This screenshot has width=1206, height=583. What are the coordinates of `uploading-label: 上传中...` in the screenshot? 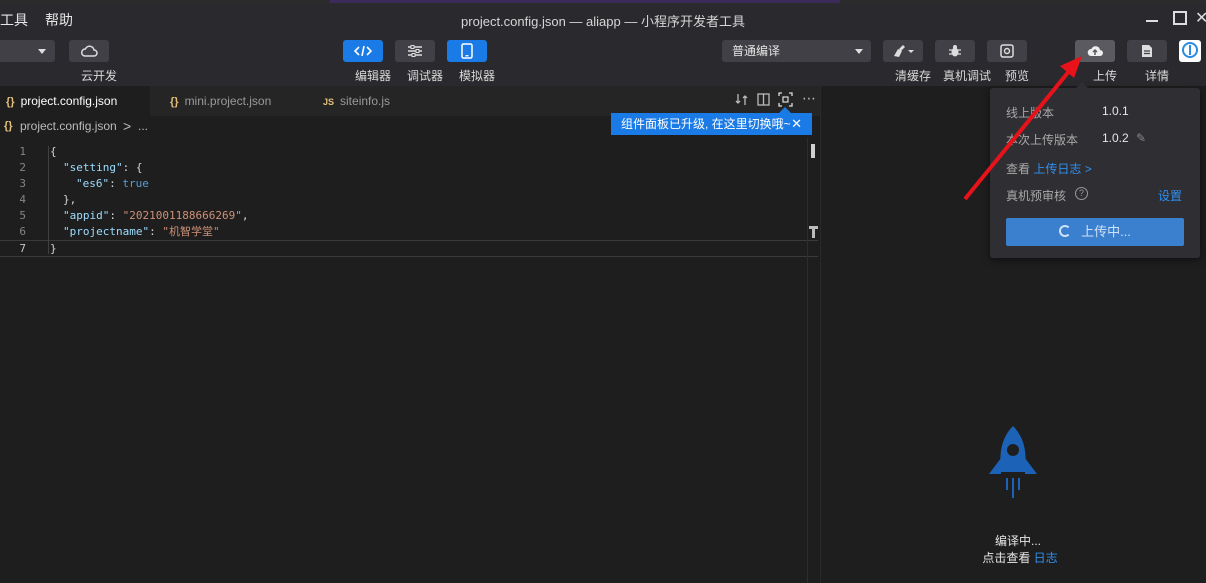 It's located at (1106, 231).